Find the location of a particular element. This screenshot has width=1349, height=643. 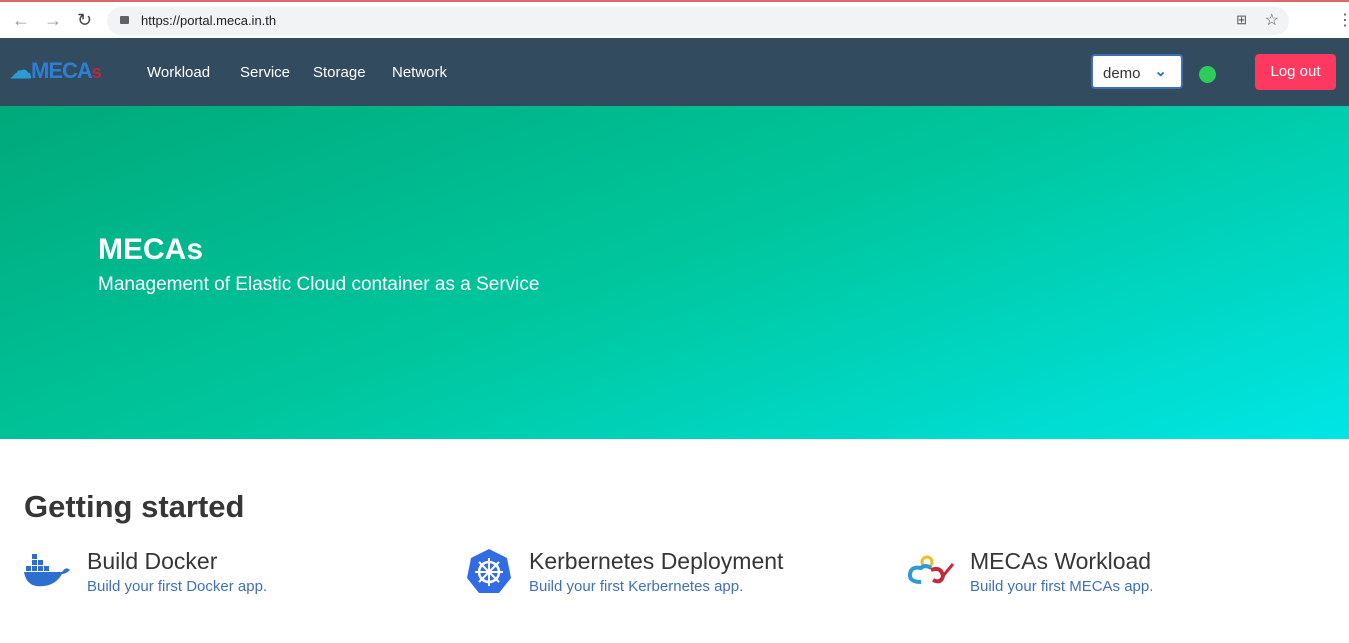

browser-chrome: ← → ↻ https://portal.meca.in.th ⊞ ☆ ⋮ is located at coordinates (674, 19).